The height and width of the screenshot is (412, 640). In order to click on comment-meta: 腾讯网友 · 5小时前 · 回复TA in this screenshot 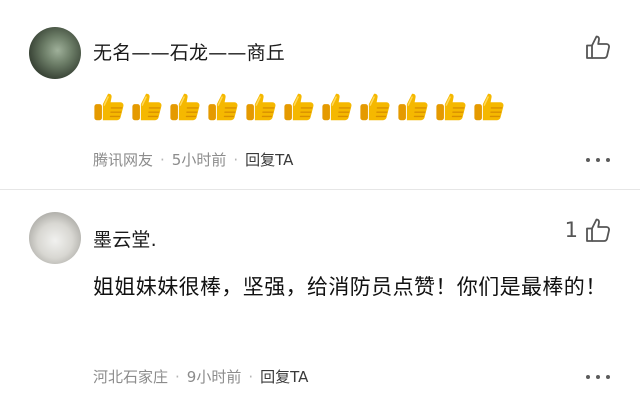, I will do `click(193, 159)`.